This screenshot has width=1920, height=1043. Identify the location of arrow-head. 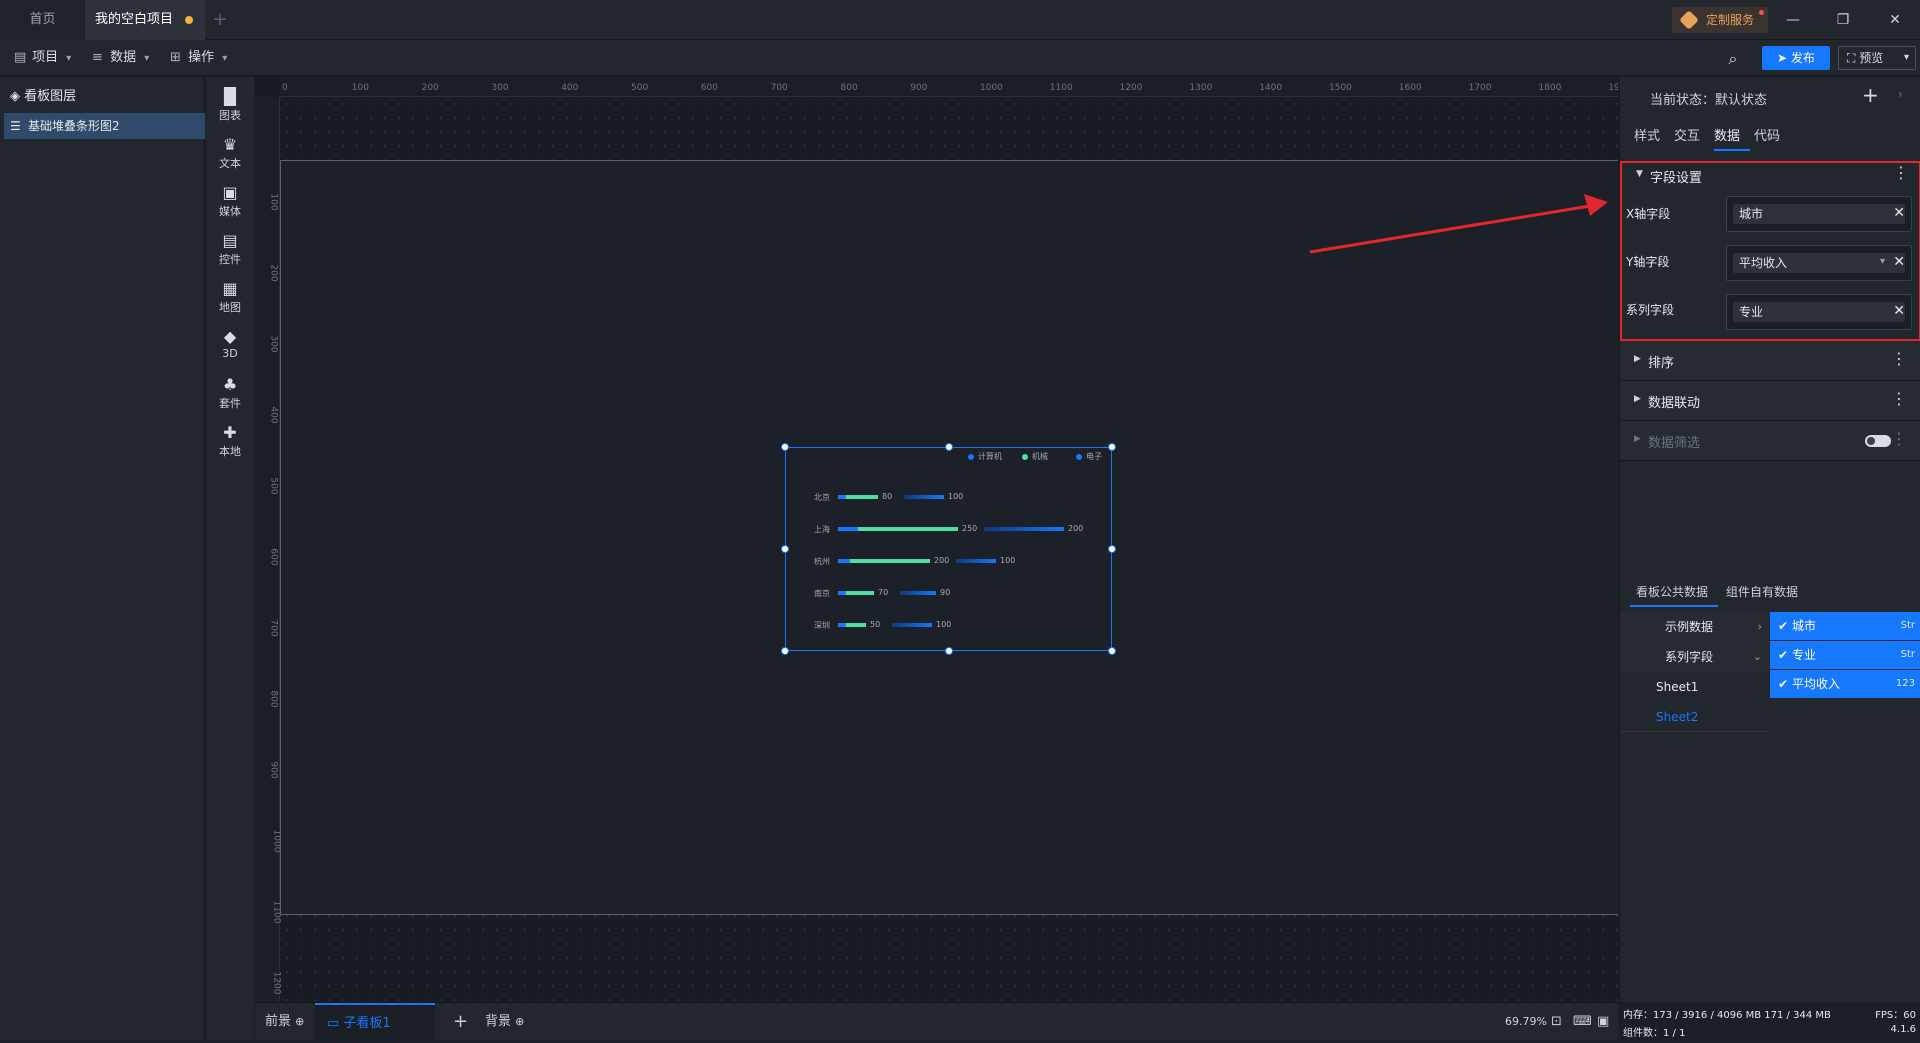
(1596, 205).